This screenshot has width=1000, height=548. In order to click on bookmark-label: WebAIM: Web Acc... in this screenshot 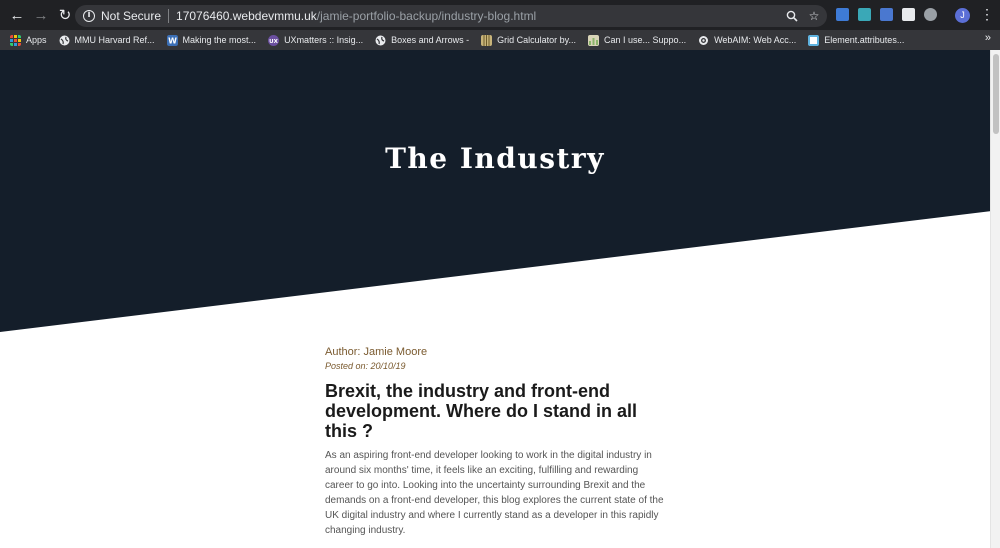, I will do `click(755, 40)`.